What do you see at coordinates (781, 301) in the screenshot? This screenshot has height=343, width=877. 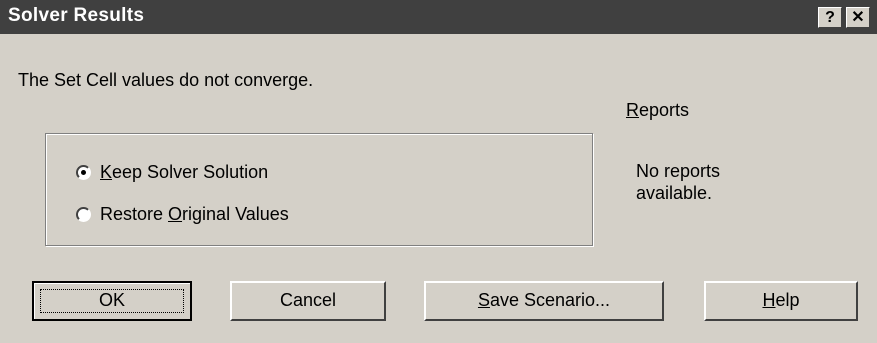 I see `help-button: Help` at bounding box center [781, 301].